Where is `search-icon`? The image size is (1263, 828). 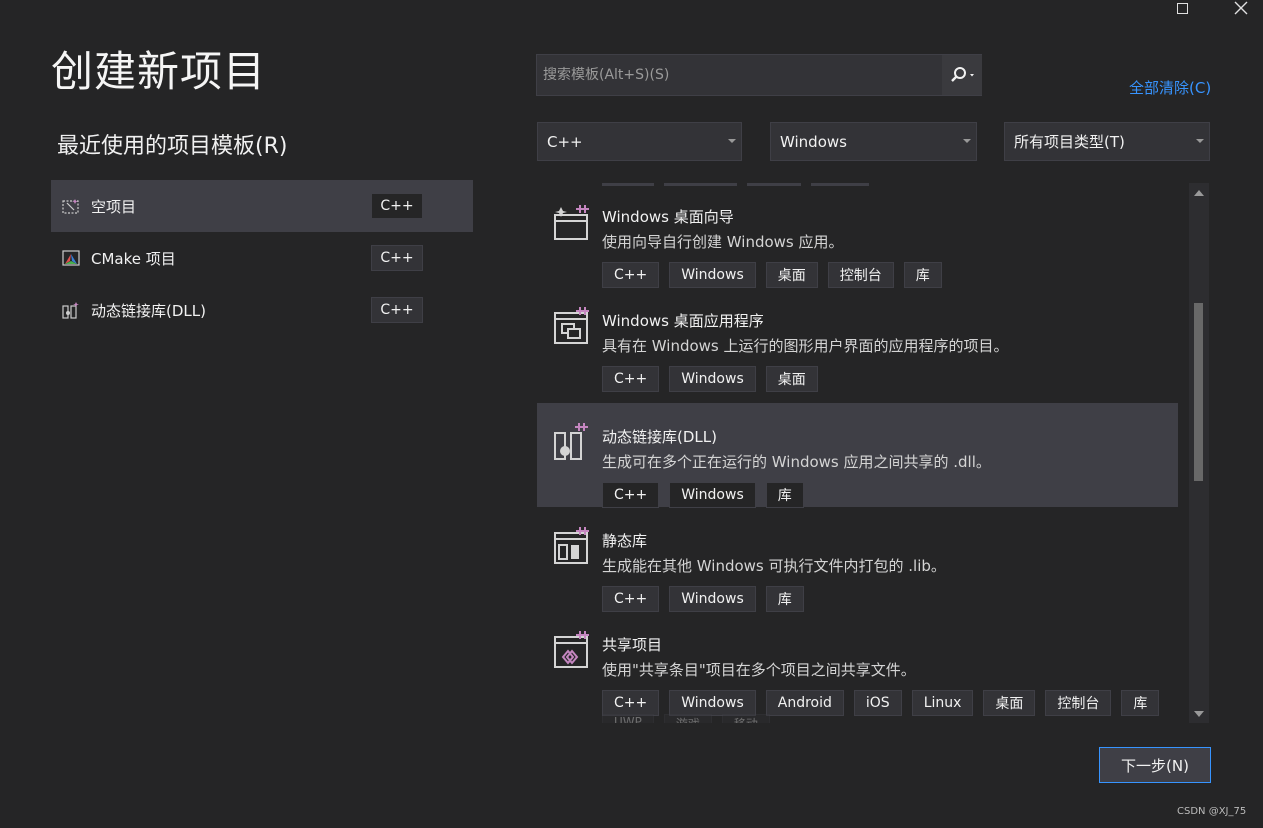
search-icon is located at coordinates (962, 74).